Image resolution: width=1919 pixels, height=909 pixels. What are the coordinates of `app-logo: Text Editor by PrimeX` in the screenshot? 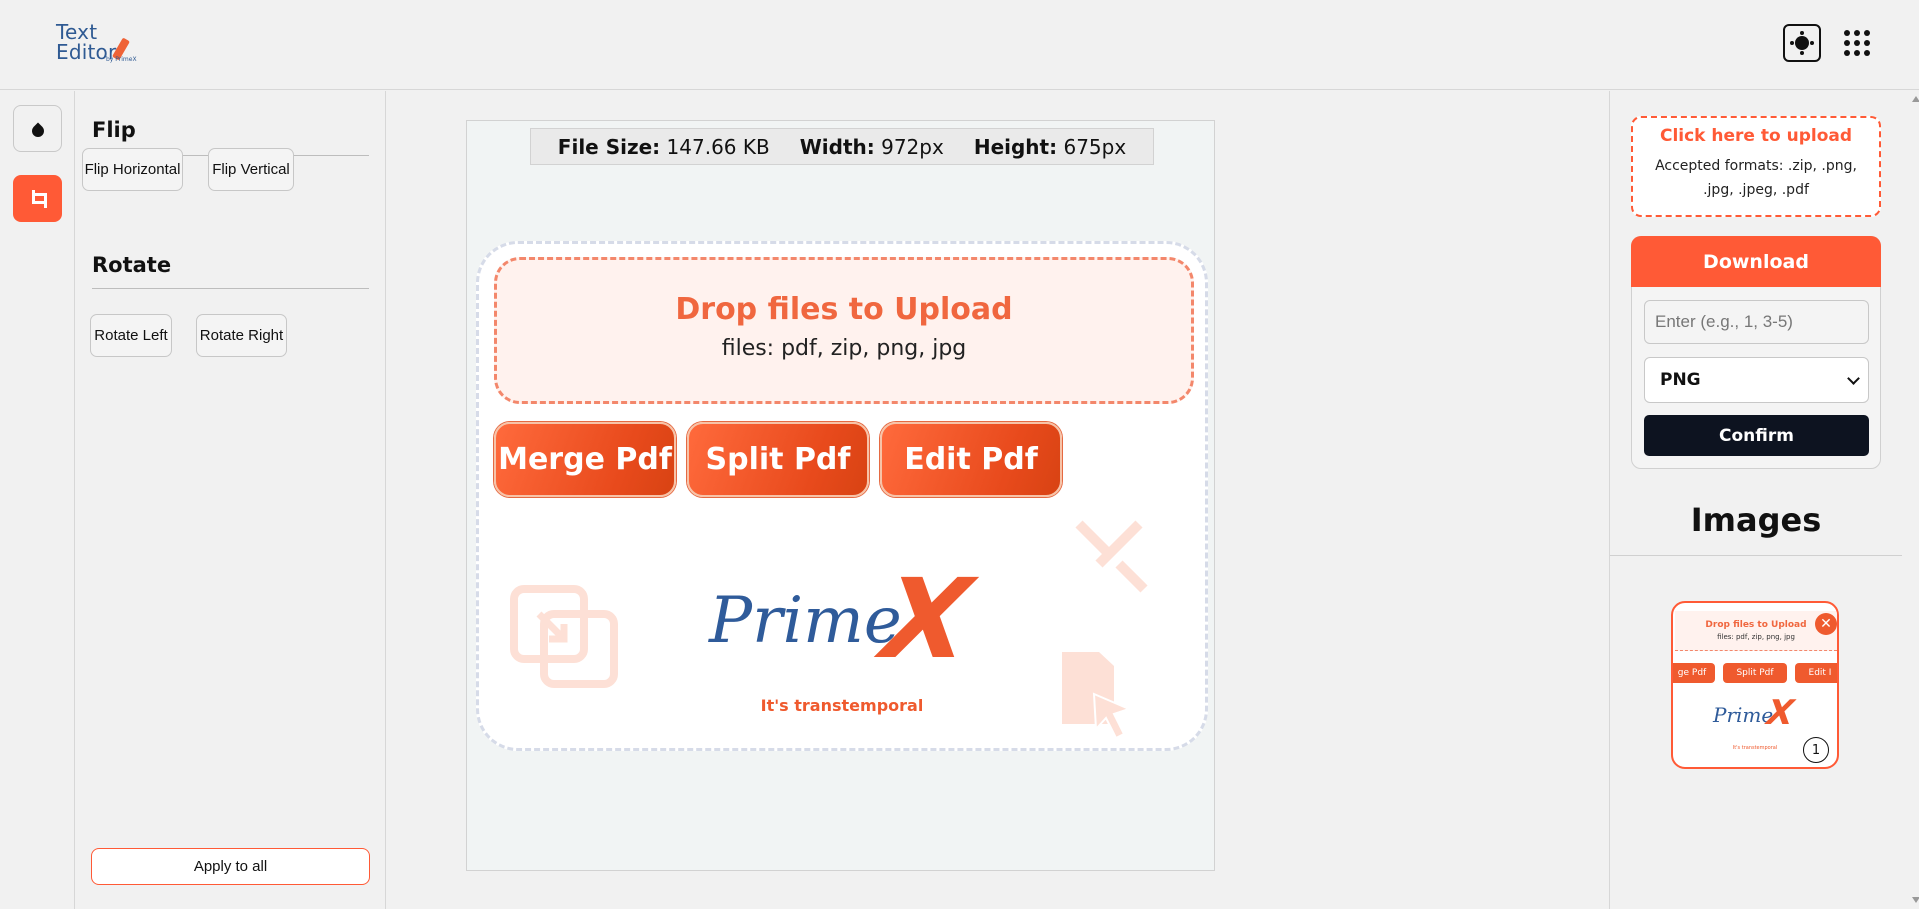 It's located at (106, 46).